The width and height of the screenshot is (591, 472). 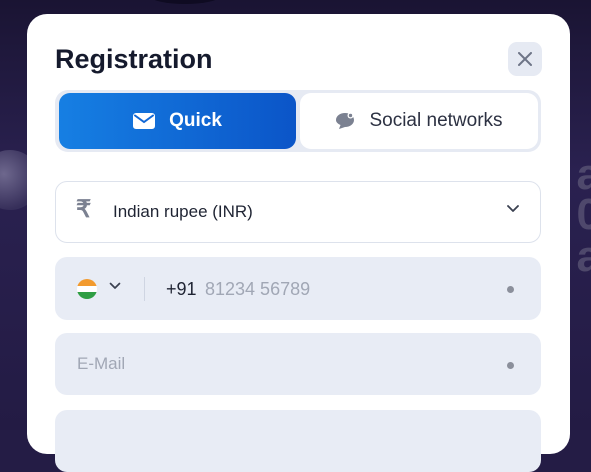 I want to click on chevron-down-icon, so click(x=513, y=208).